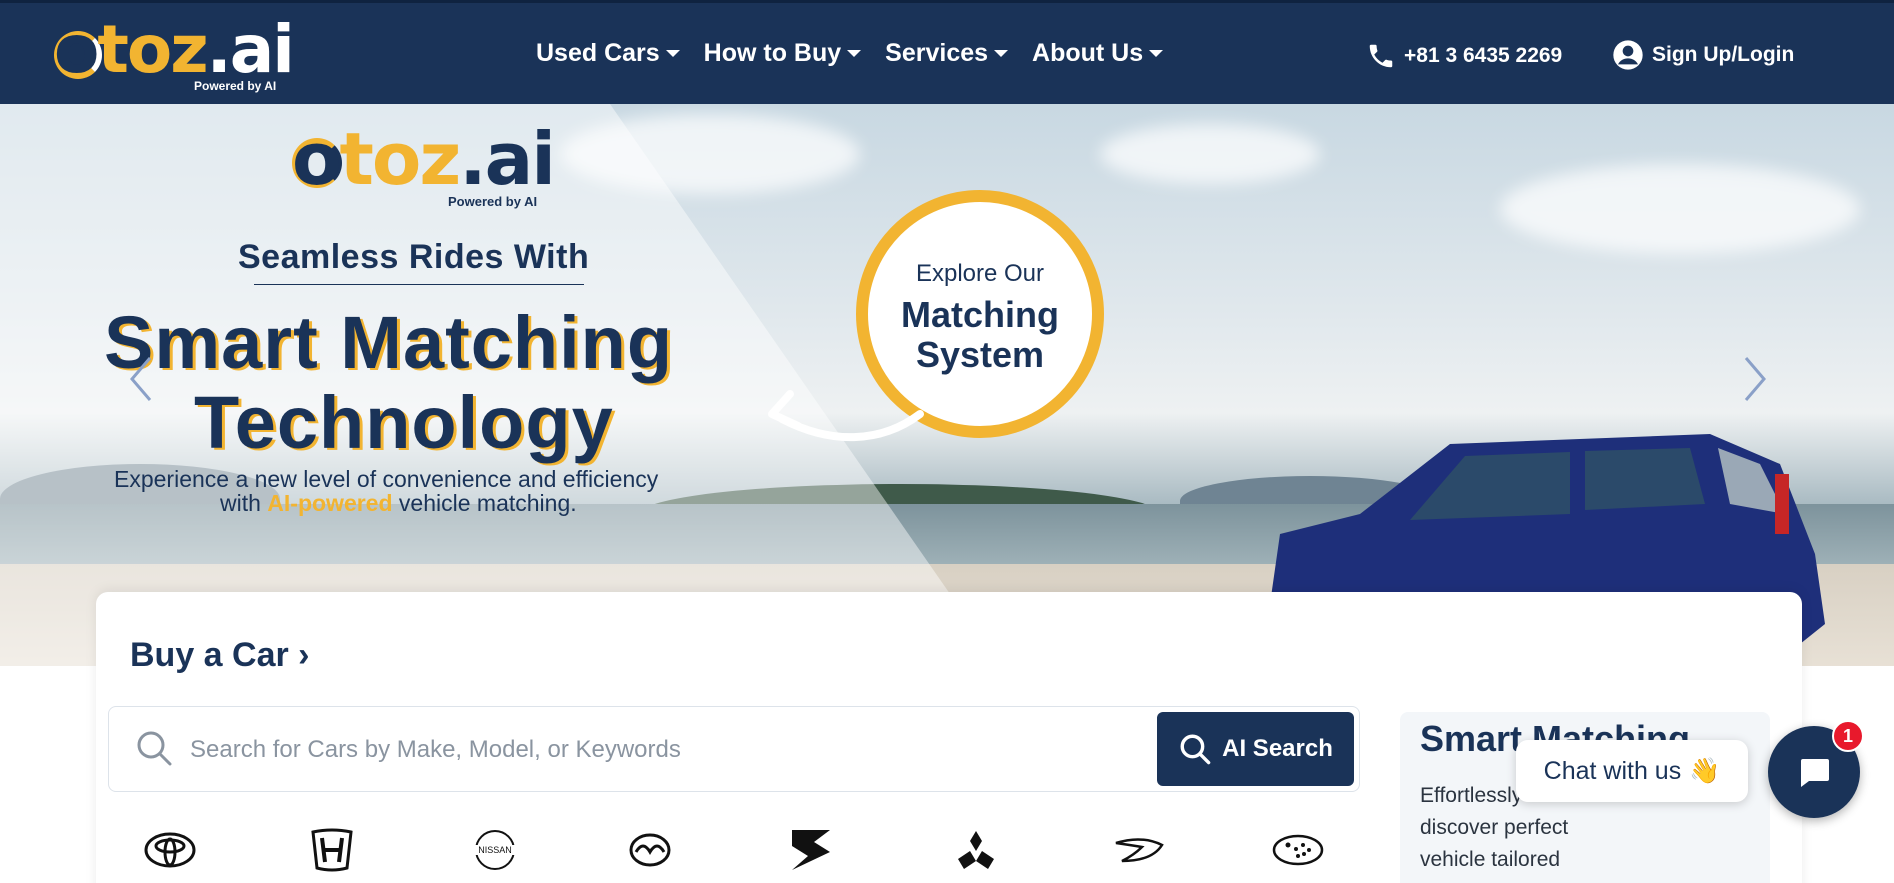 The height and width of the screenshot is (883, 1894). What do you see at coordinates (1755, 379) in the screenshot?
I see `carousel-next-icon` at bounding box center [1755, 379].